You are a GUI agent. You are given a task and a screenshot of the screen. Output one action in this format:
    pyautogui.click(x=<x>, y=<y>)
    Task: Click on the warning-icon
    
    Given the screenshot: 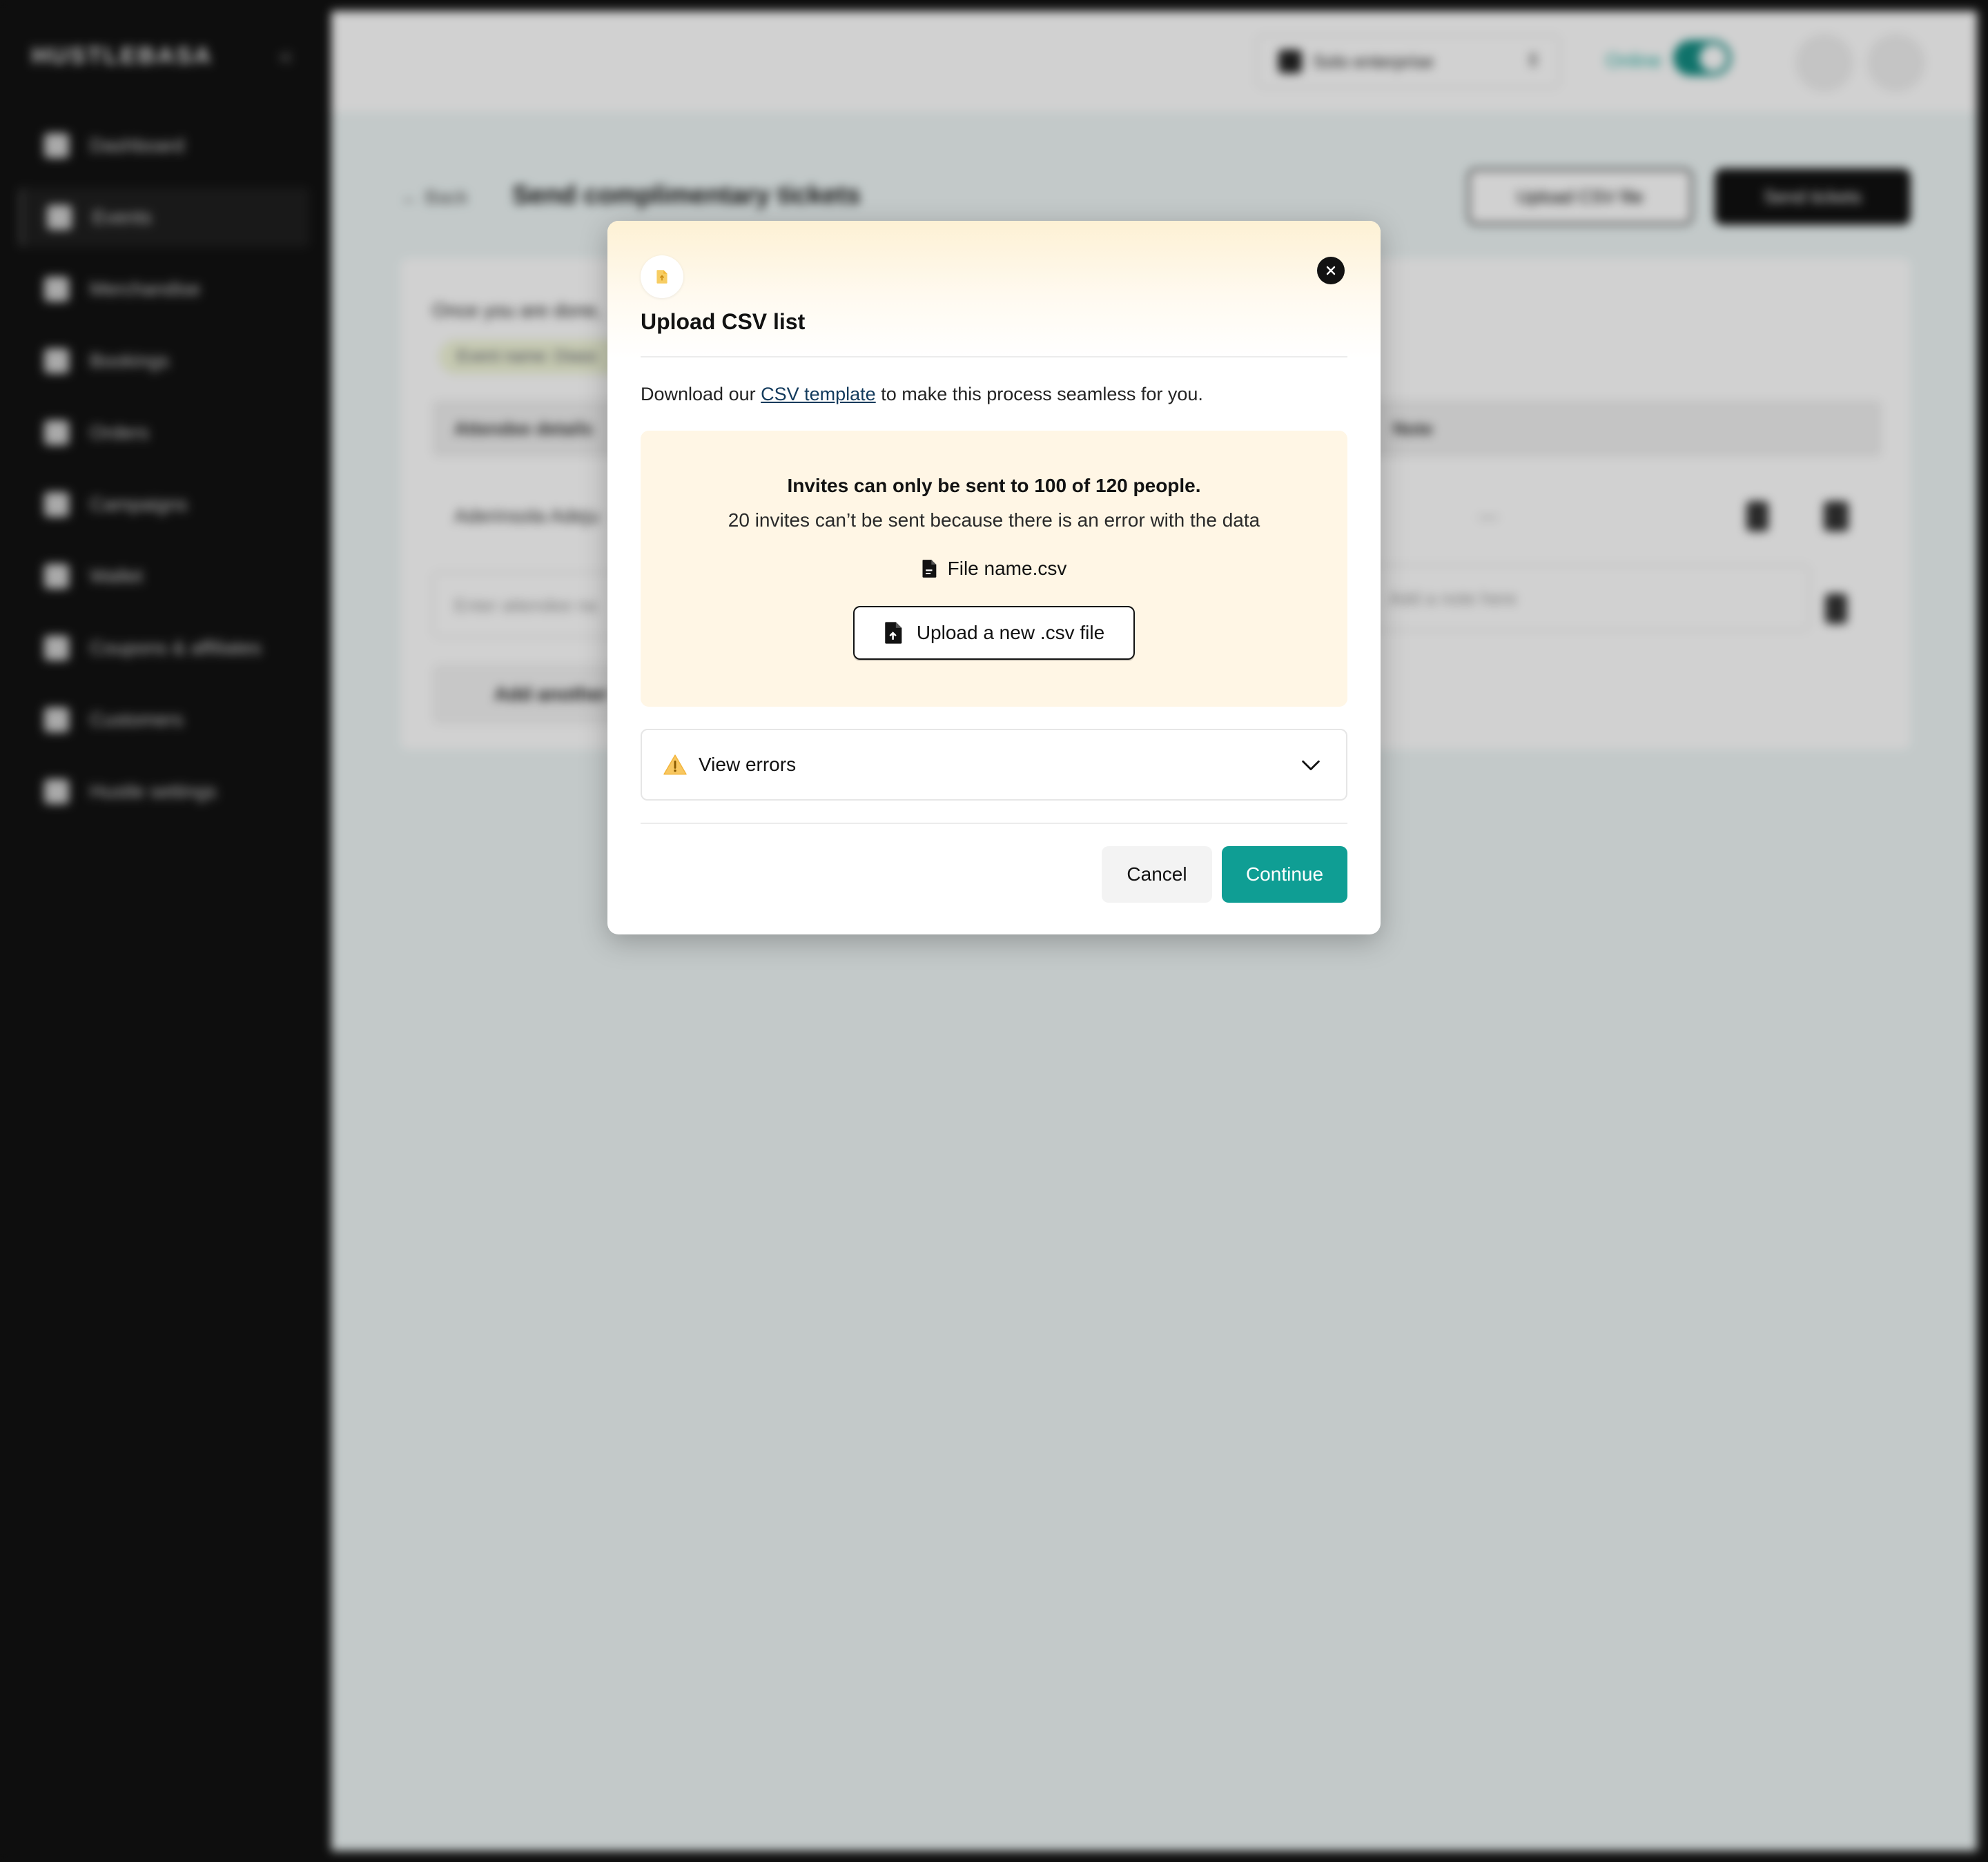 What is the action you would take?
    pyautogui.click(x=675, y=764)
    